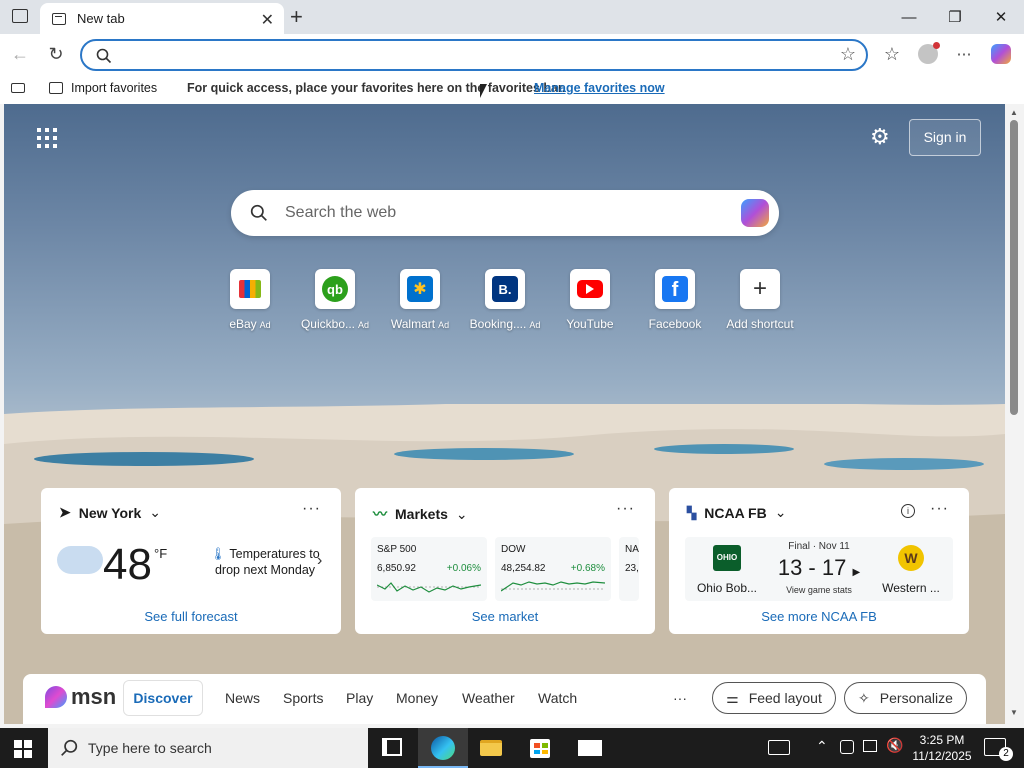 The image size is (1024, 768). What do you see at coordinates (242, 698) in the screenshot?
I see `nav-news: News` at bounding box center [242, 698].